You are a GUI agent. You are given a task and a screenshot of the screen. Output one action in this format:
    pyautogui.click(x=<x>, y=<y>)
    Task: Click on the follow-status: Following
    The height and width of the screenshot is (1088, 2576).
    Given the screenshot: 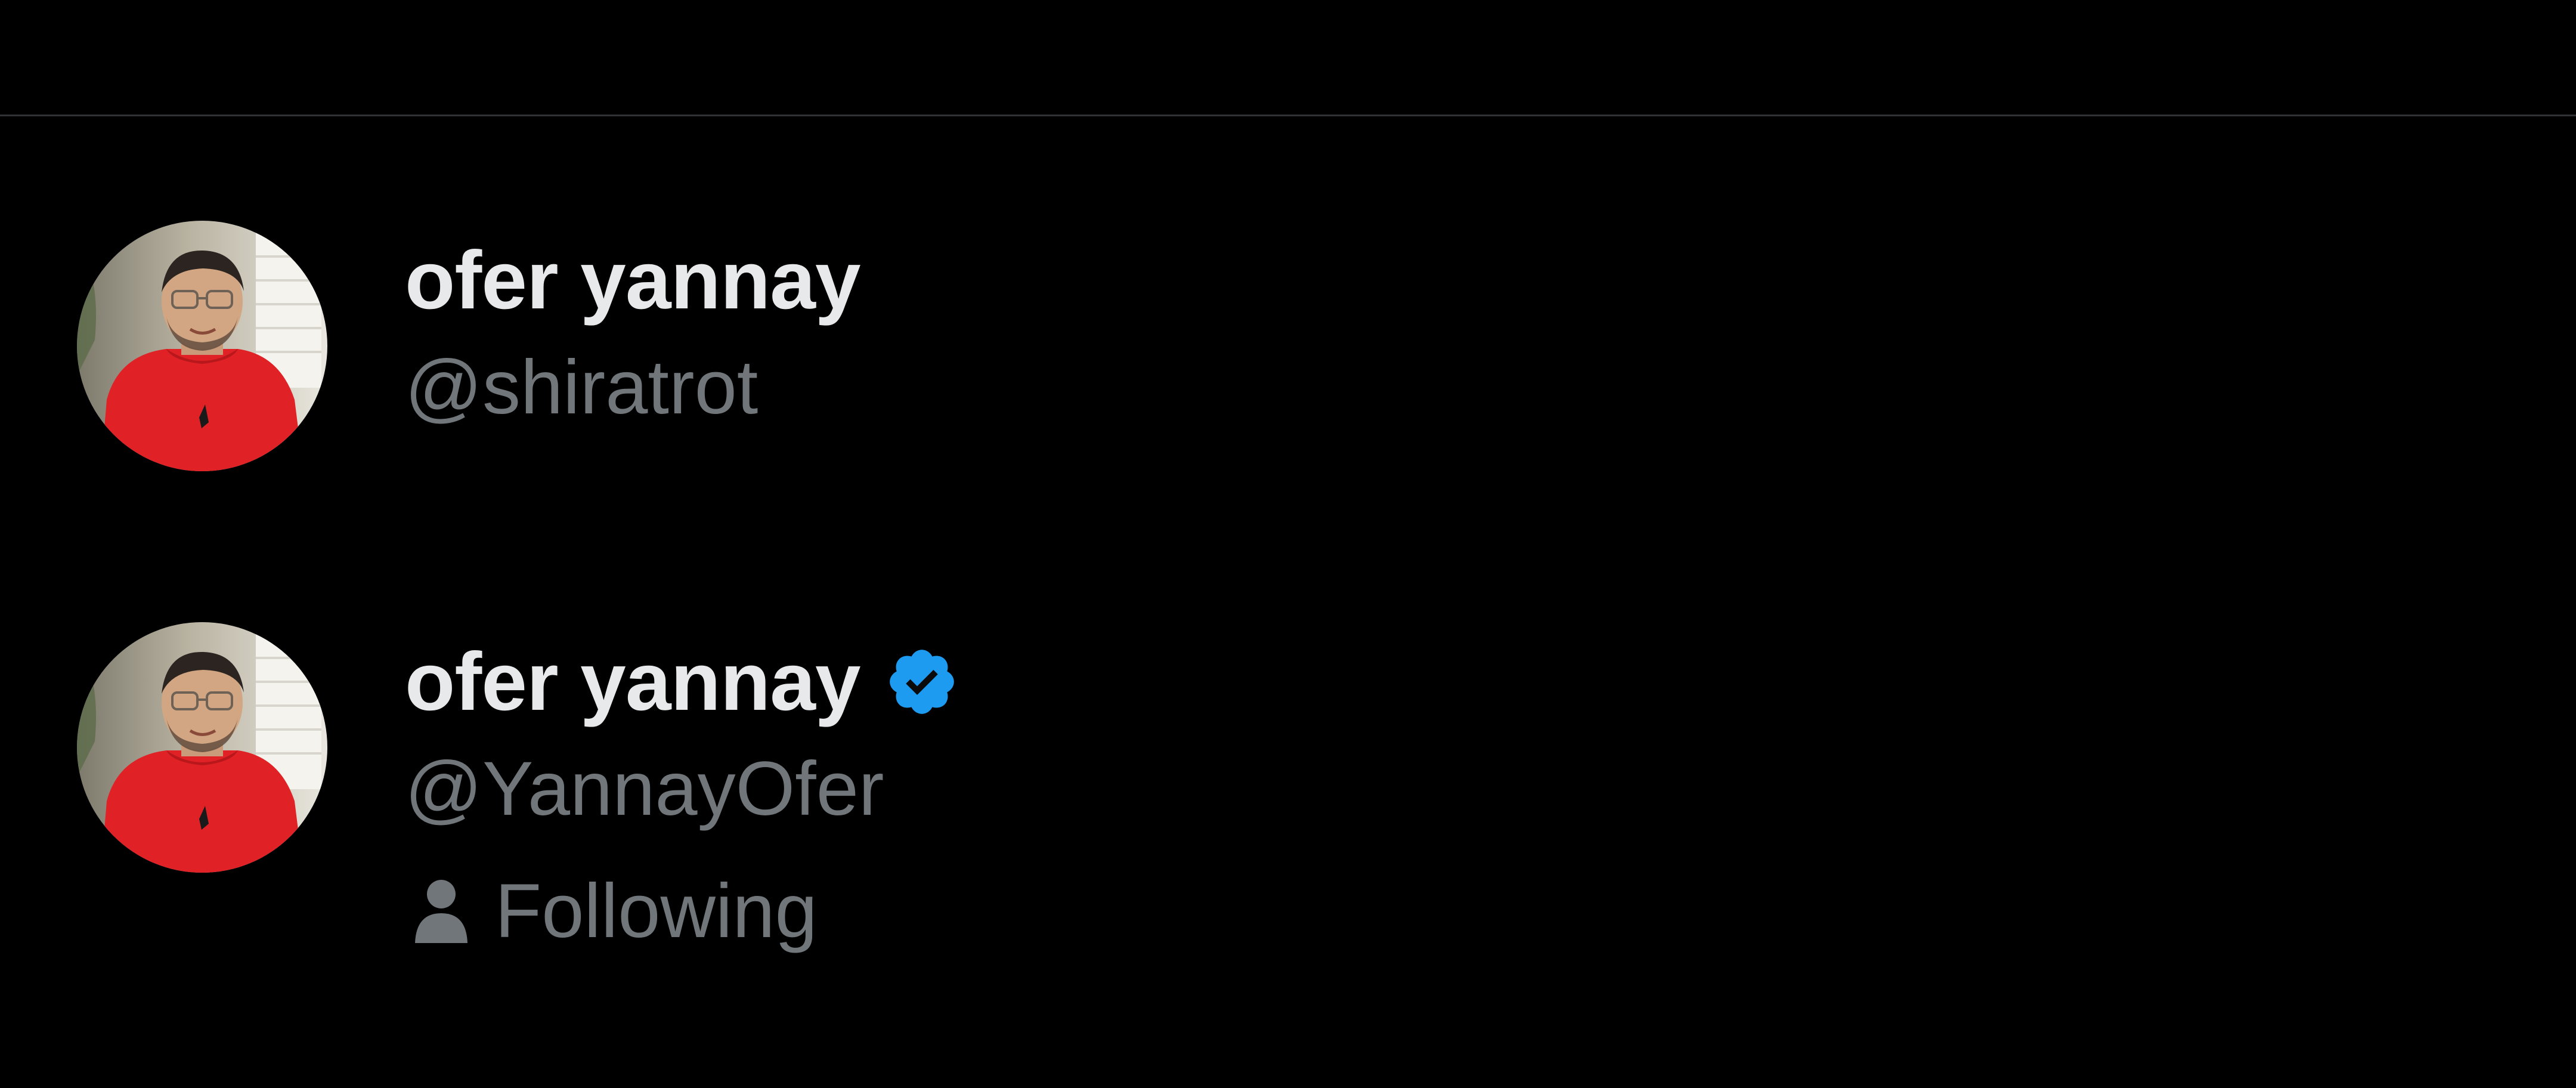 What is the action you would take?
    pyautogui.click(x=614, y=911)
    